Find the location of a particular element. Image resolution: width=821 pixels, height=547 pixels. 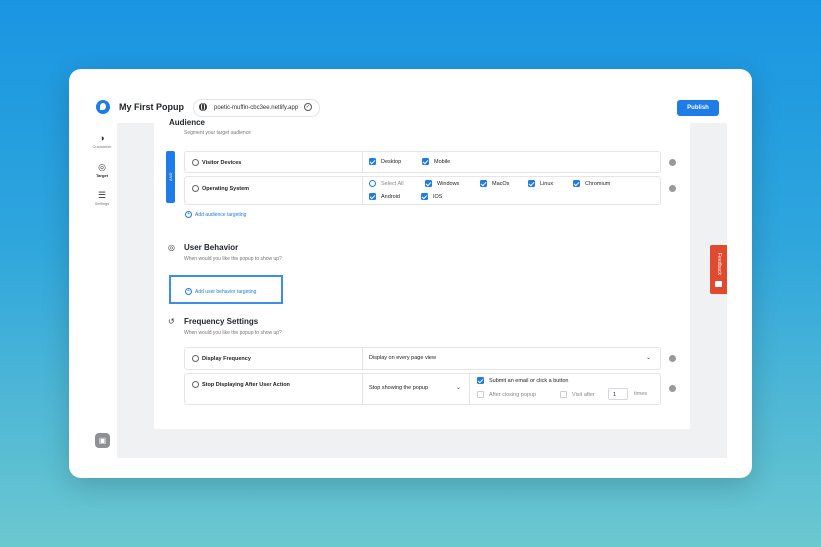

feedback-tab: Feedback is located at coordinates (718, 269).